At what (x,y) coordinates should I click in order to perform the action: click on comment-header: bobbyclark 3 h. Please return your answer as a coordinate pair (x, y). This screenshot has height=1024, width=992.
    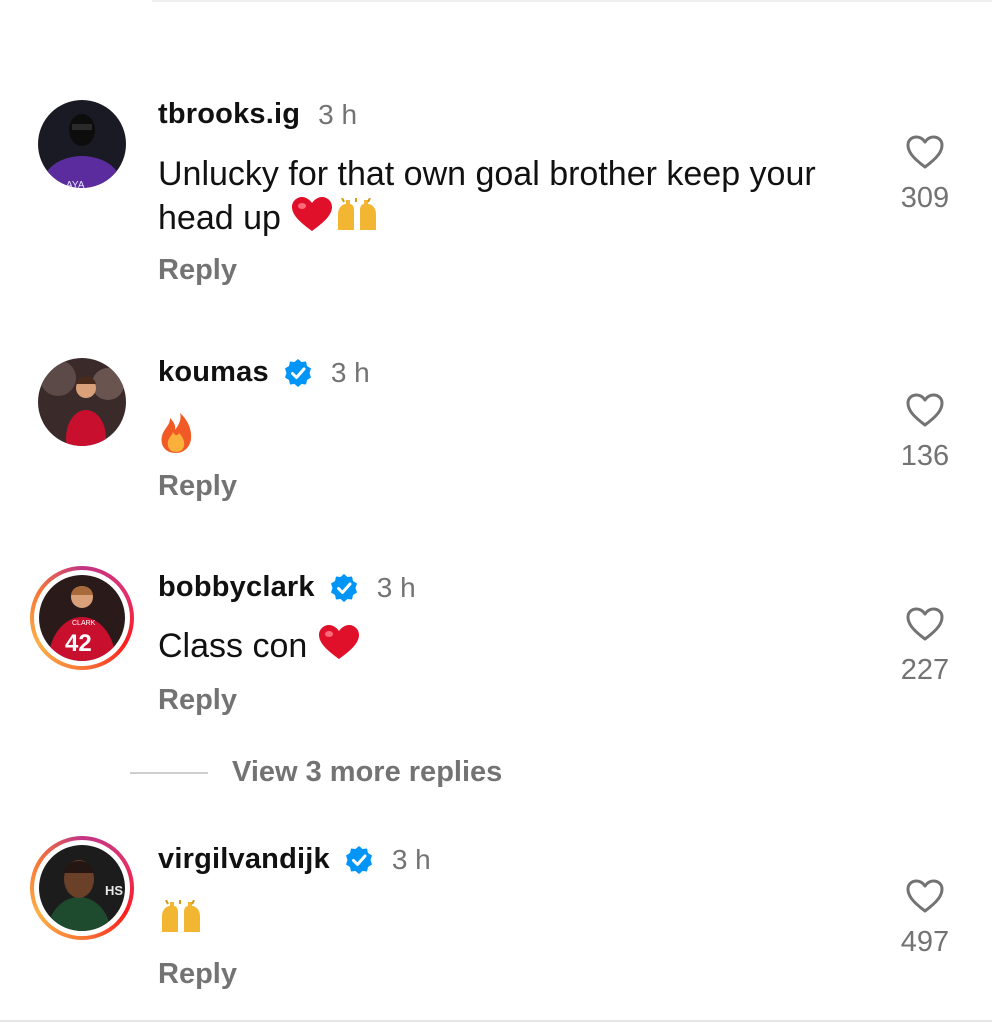
    Looking at the image, I should click on (287, 587).